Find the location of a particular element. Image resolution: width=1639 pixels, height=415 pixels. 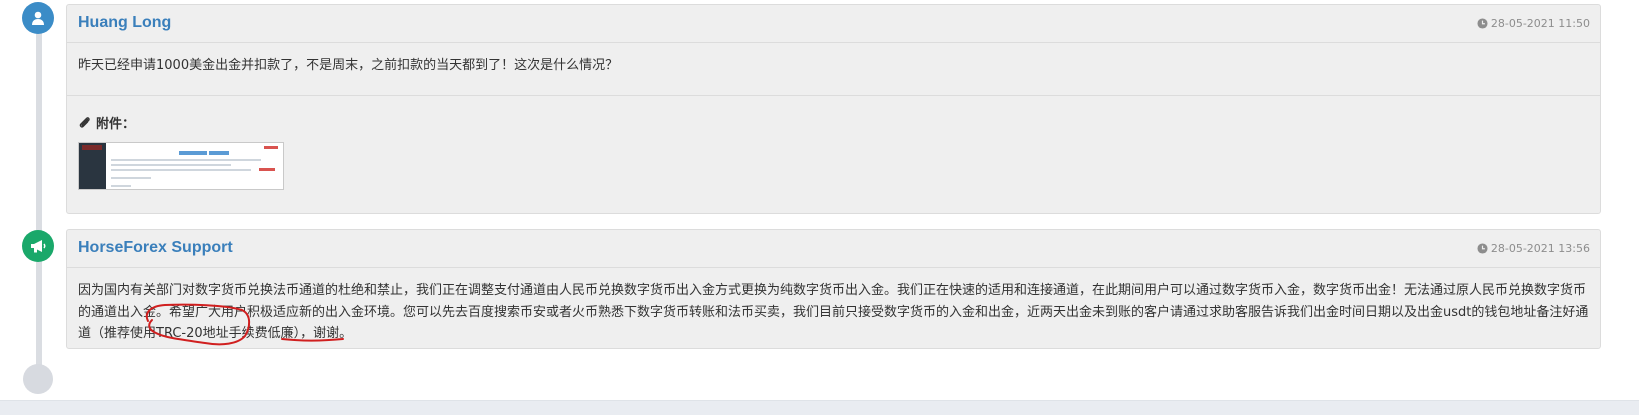

reply-timestamp: 28-05-2021 13:56 is located at coordinates (1533, 248).